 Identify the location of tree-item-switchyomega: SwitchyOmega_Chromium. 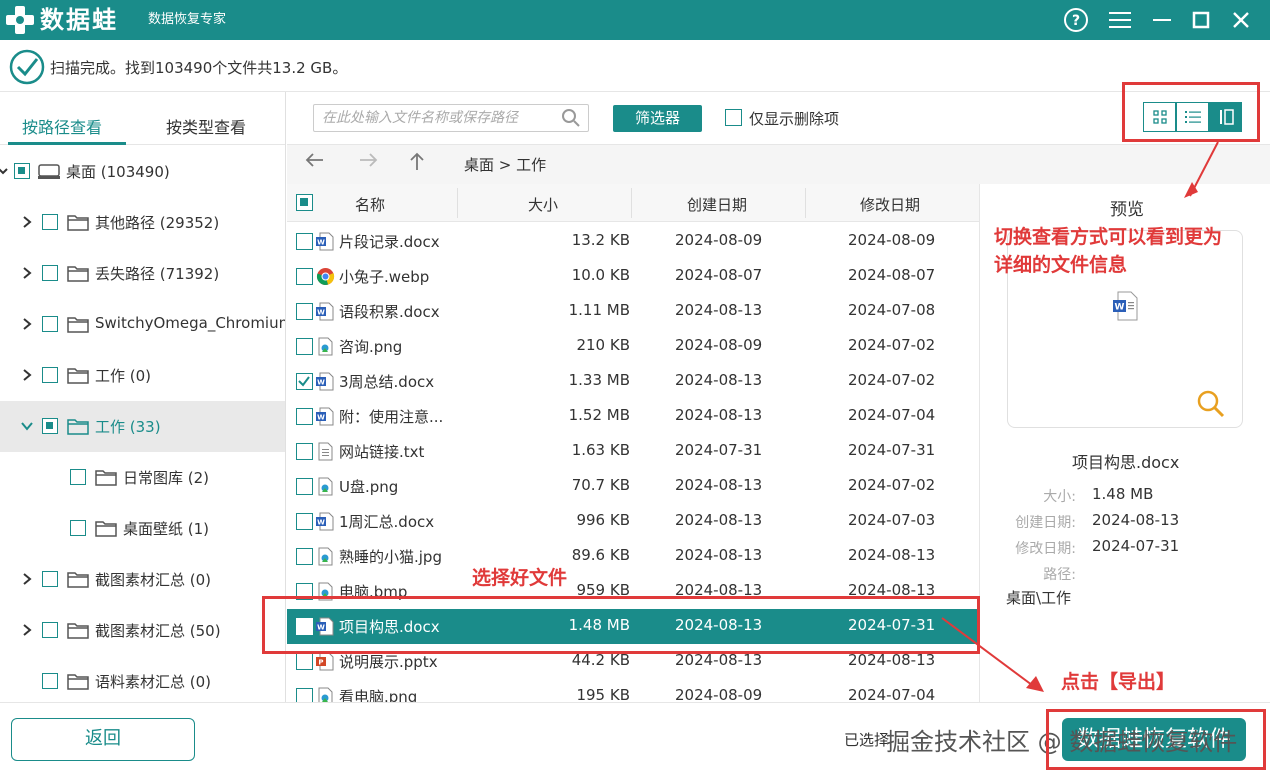
(143, 324).